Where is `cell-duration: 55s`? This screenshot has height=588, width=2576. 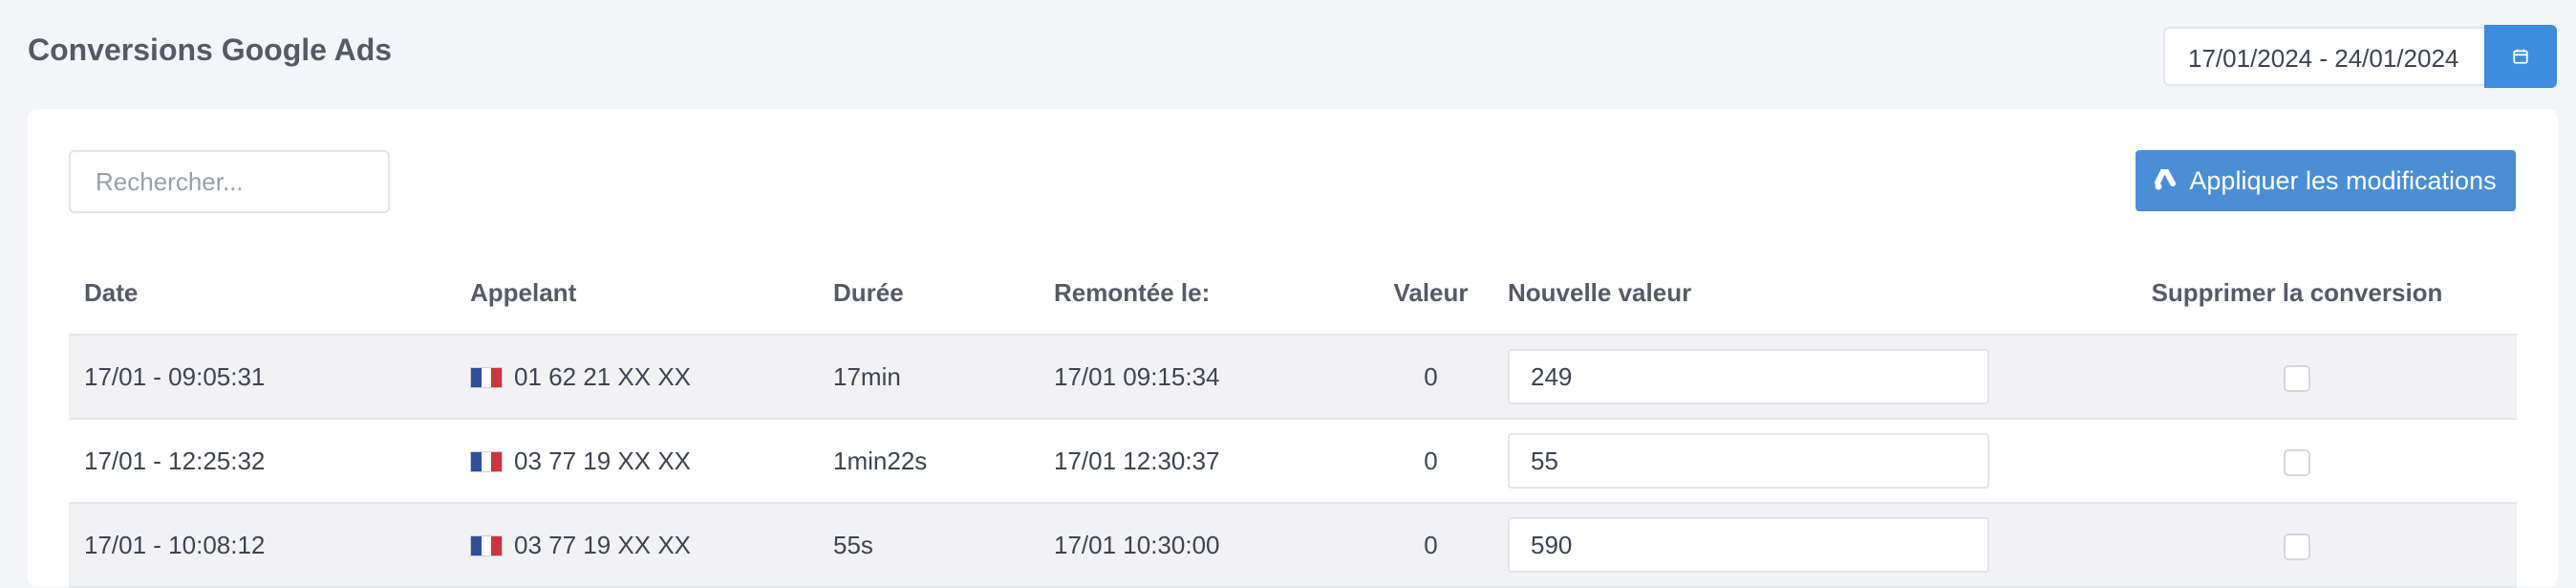 cell-duration: 55s is located at coordinates (928, 545).